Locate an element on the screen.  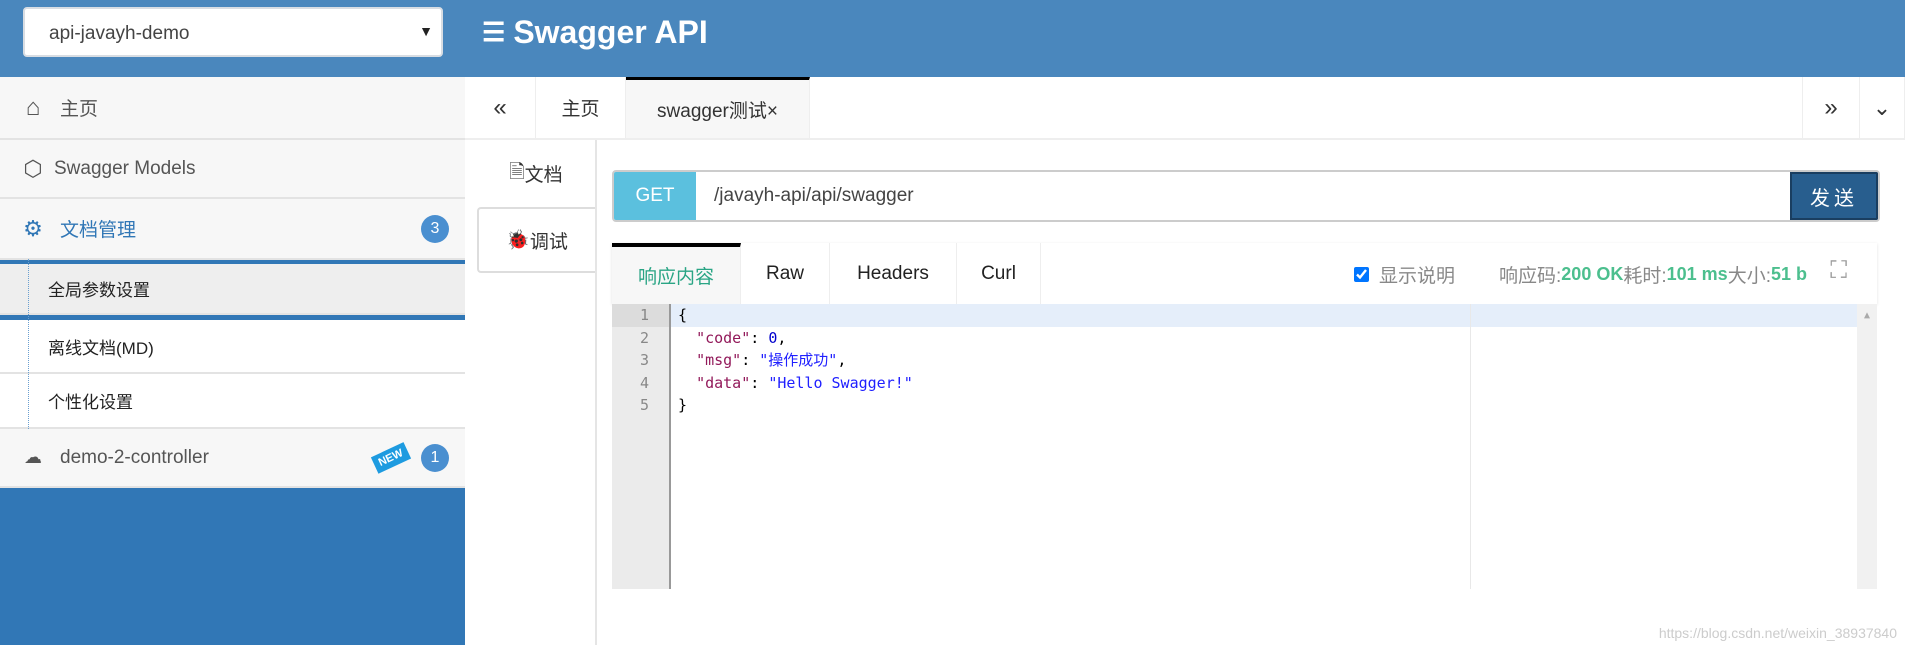
size-label: 大小: is located at coordinates (1749, 276).